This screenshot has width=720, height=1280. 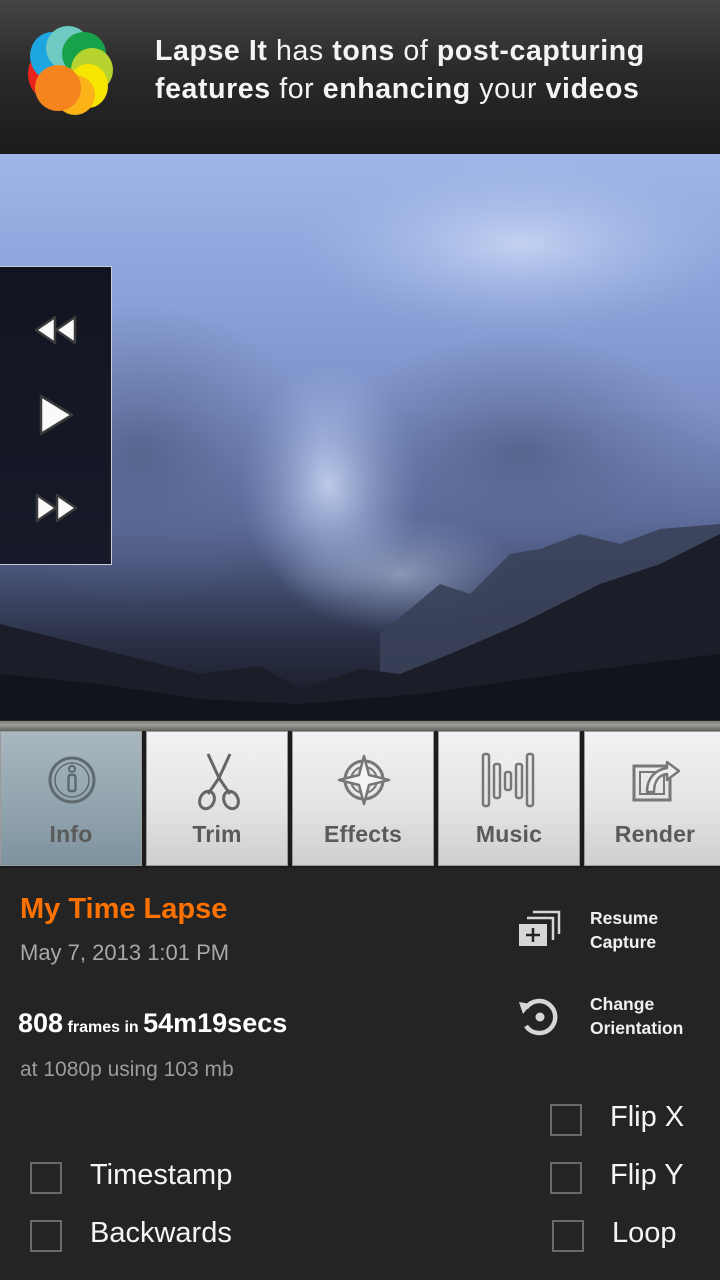 What do you see at coordinates (655, 834) in the screenshot?
I see `tab-render-label: Render` at bounding box center [655, 834].